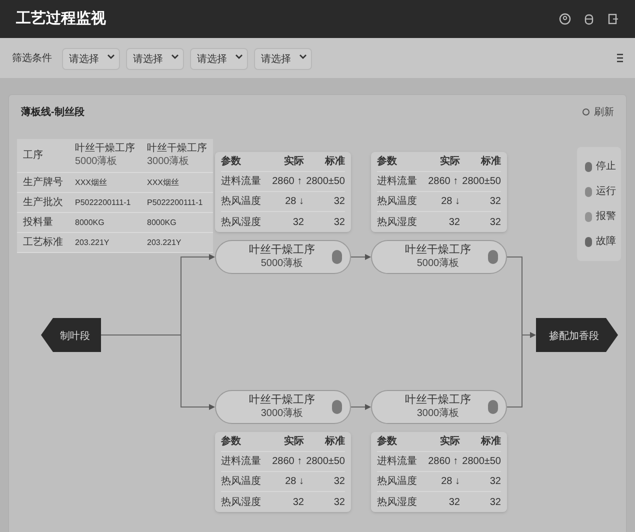 The width and height of the screenshot is (635, 532). I want to click on legend-label: 报警, so click(606, 217).